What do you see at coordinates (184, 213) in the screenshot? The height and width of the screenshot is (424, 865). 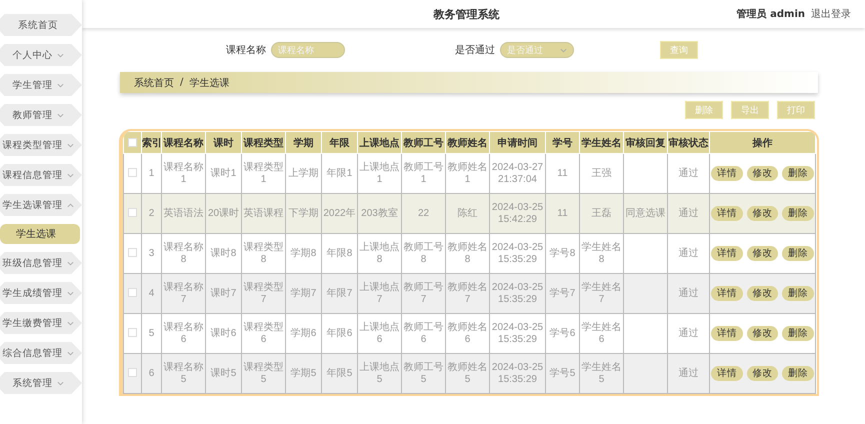 I see `table-cell: 英语语法` at bounding box center [184, 213].